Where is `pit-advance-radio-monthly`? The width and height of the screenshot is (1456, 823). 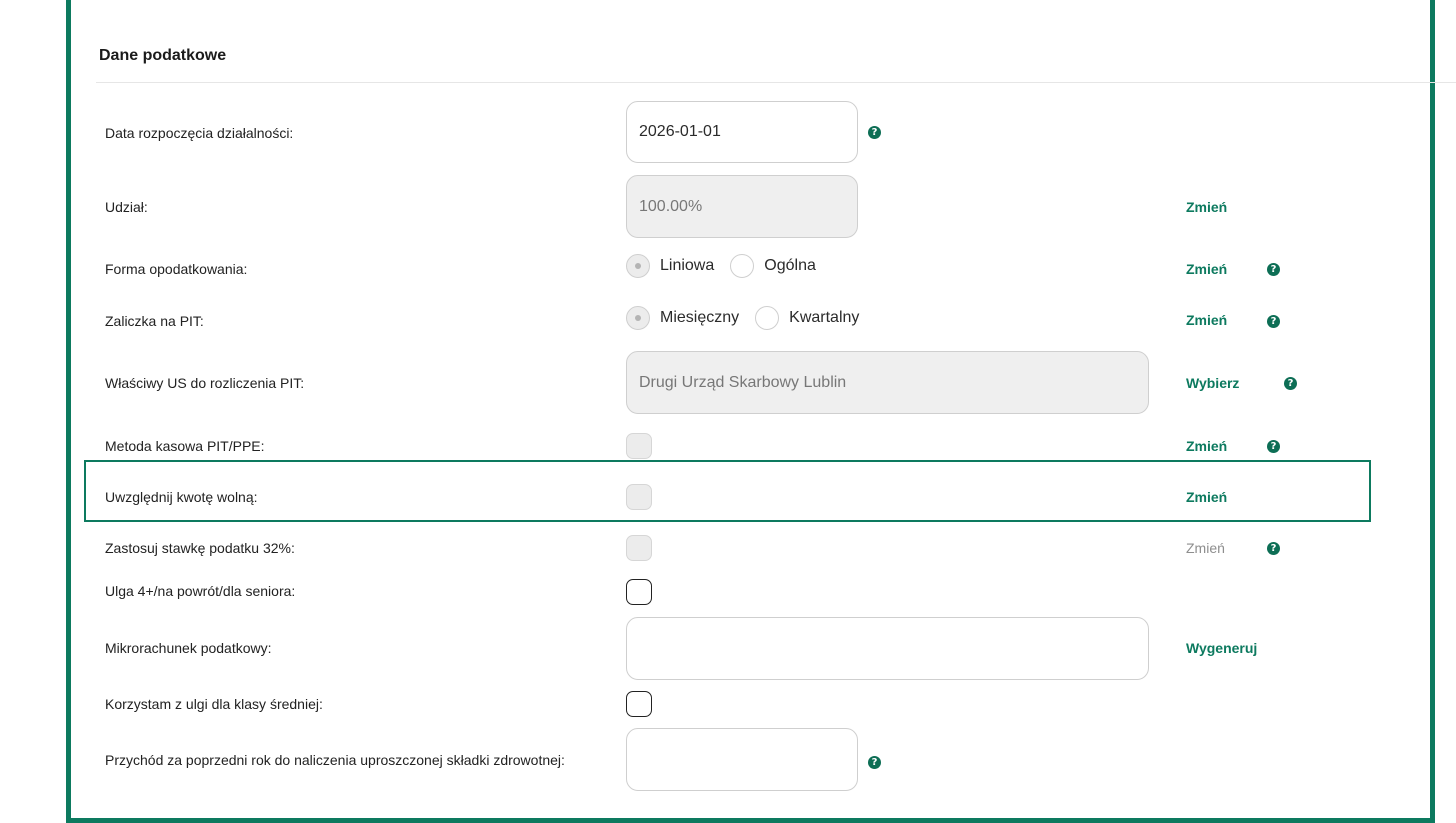
pit-advance-radio-monthly is located at coordinates (638, 318).